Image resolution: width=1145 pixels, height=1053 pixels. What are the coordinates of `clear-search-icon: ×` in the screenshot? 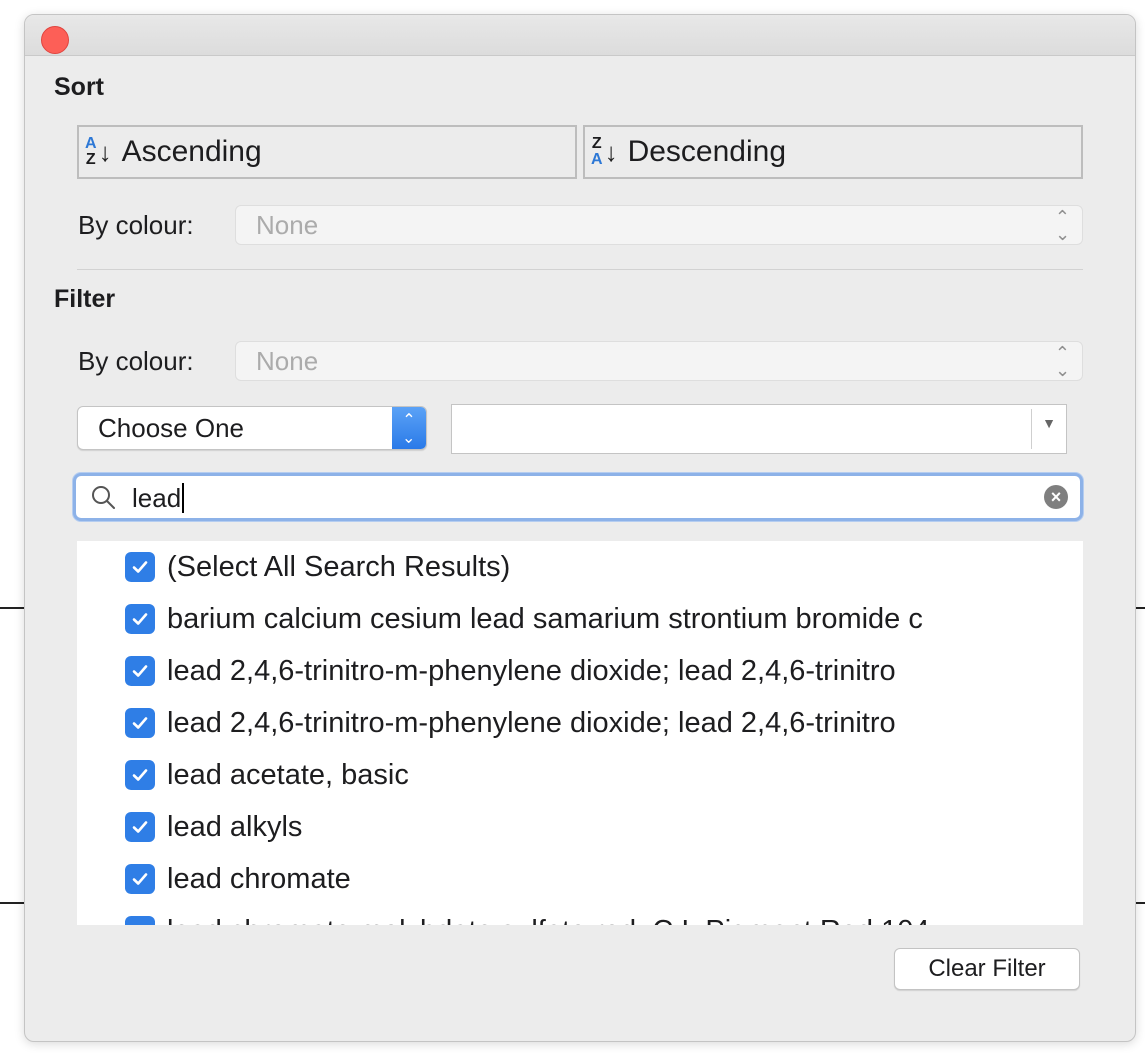 It's located at (1056, 497).